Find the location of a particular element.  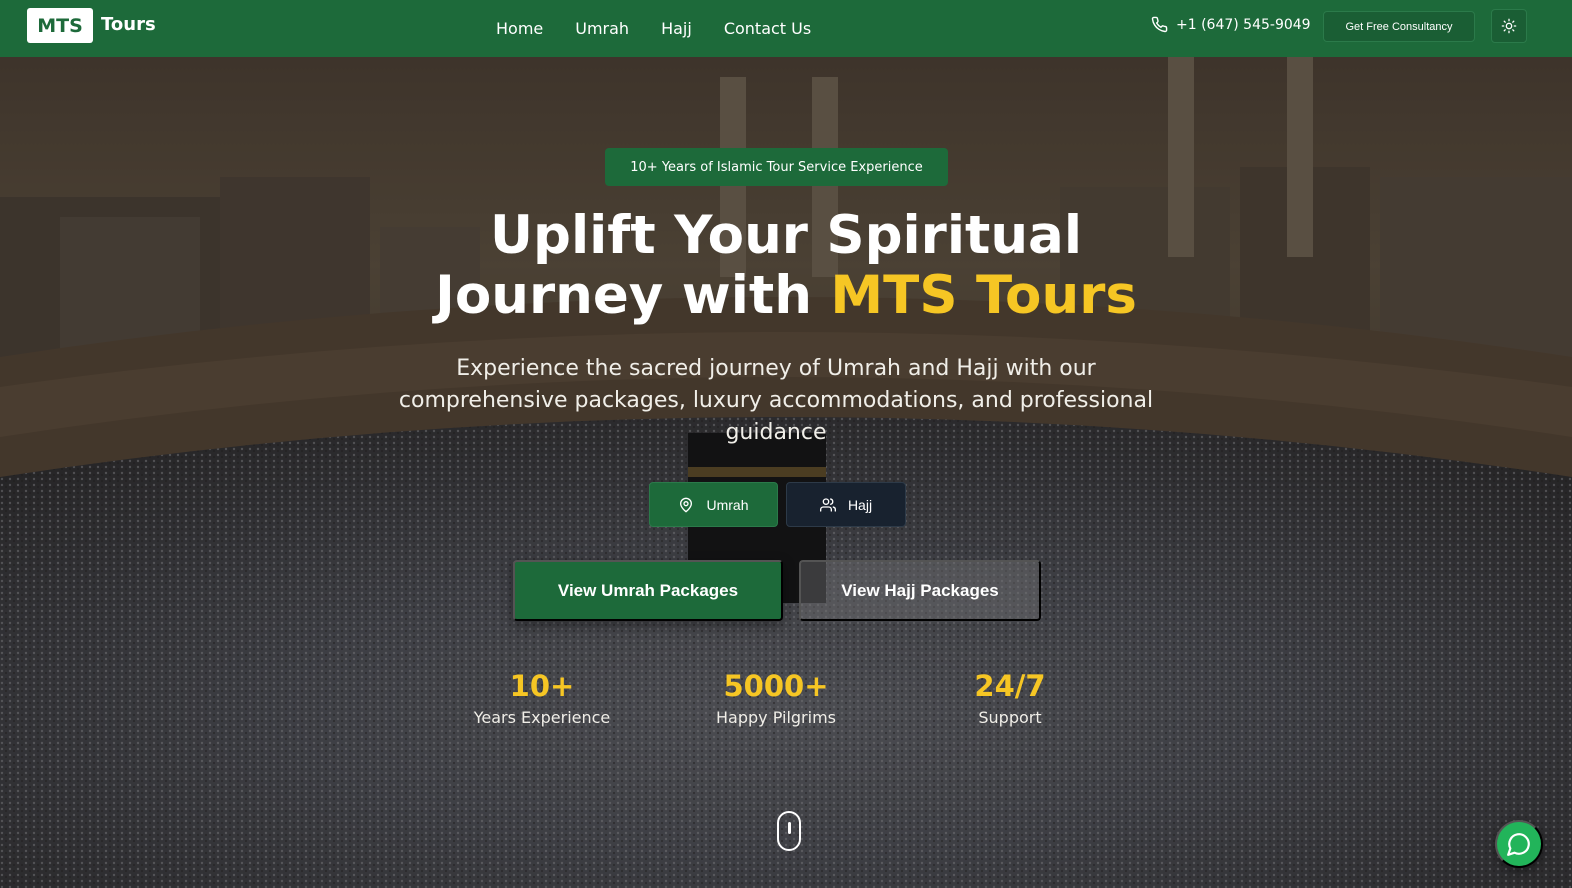

logo: MTS is located at coordinates (60, 25).